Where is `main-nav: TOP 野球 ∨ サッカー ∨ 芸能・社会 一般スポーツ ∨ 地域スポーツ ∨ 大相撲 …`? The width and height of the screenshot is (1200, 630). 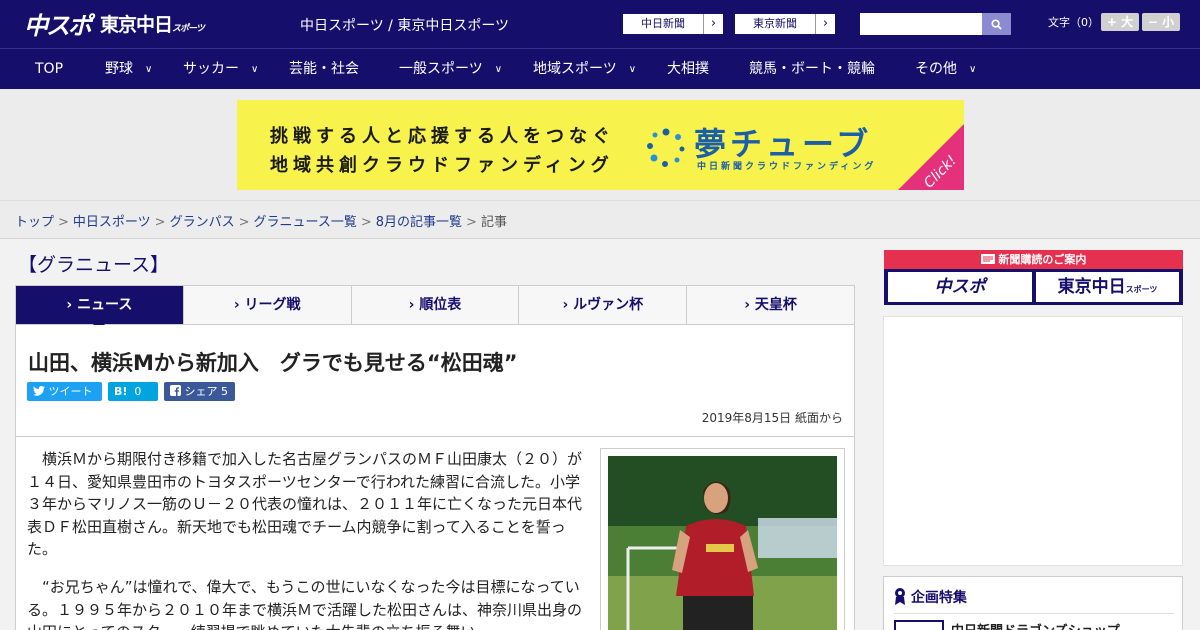
main-nav: TOP 野球 ∨ サッカー ∨ 芸能・社会 一般スポーツ ∨ 地域スポーツ ∨ 大相撲 … is located at coordinates (600, 68).